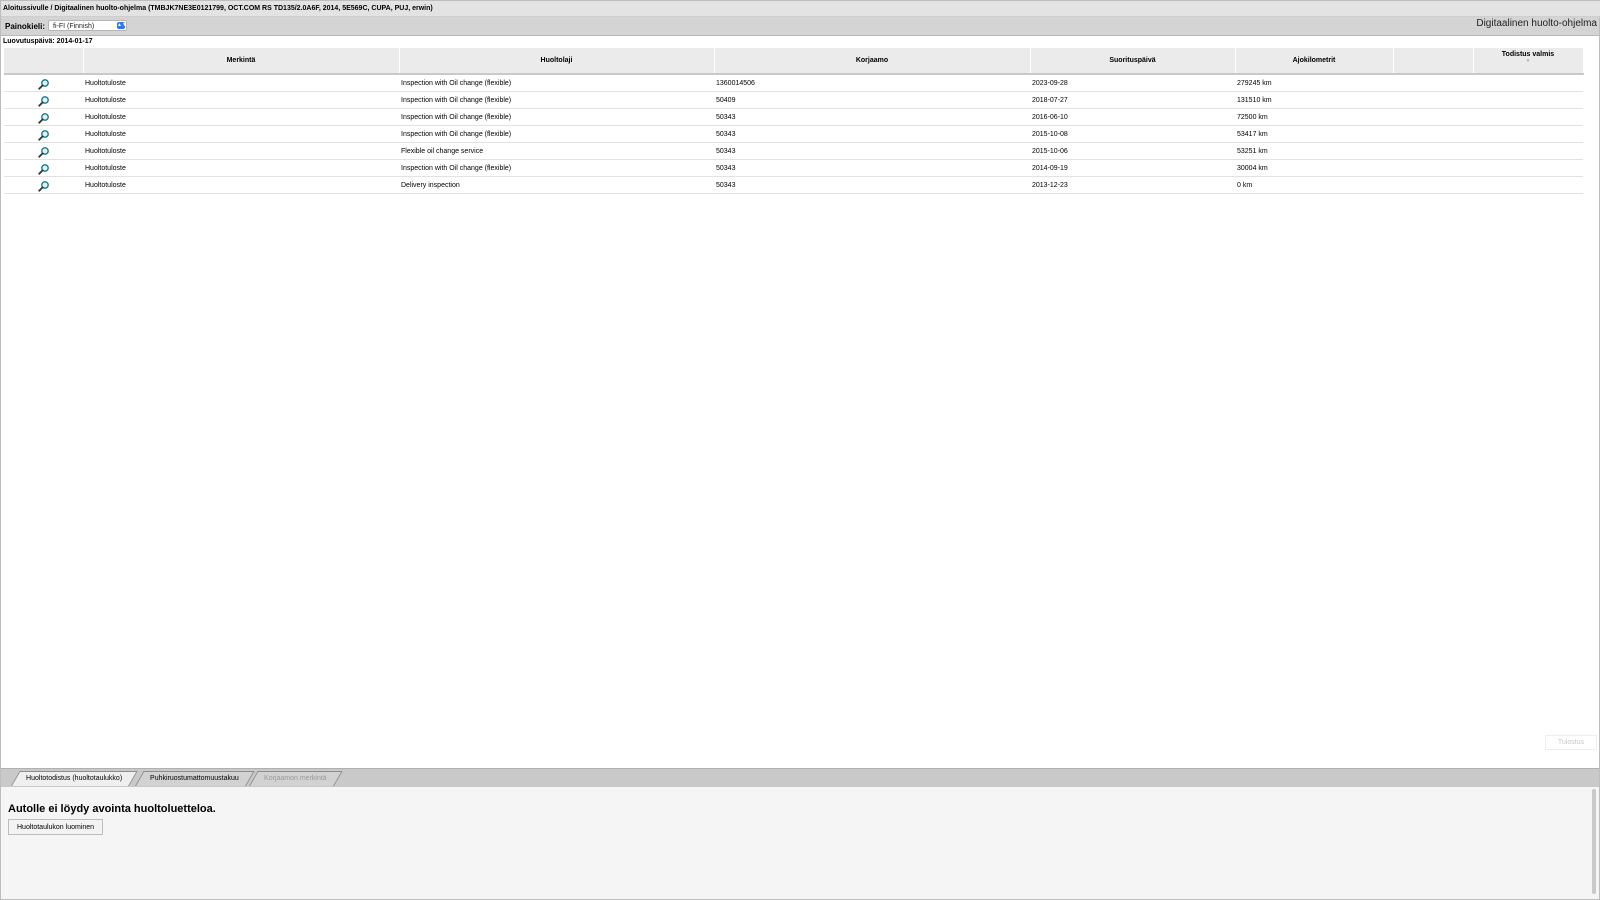 Image resolution: width=1600 pixels, height=900 pixels. I want to click on cell-suorituspaiva: 2014-09-19, so click(1132, 168).